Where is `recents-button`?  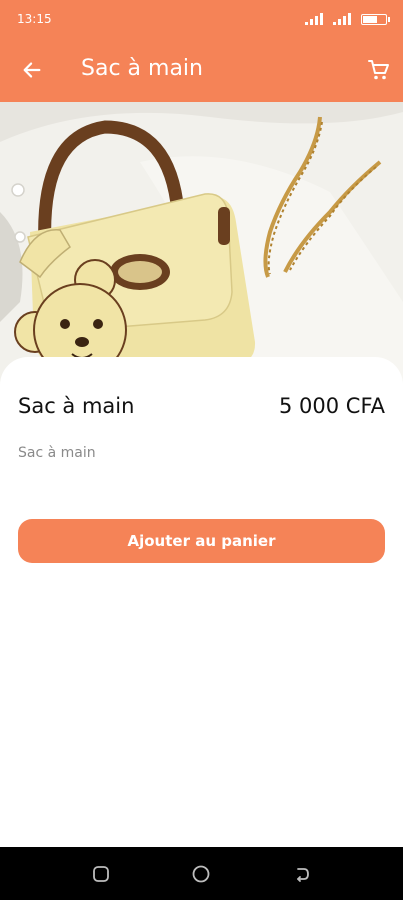 recents-button is located at coordinates (101, 874).